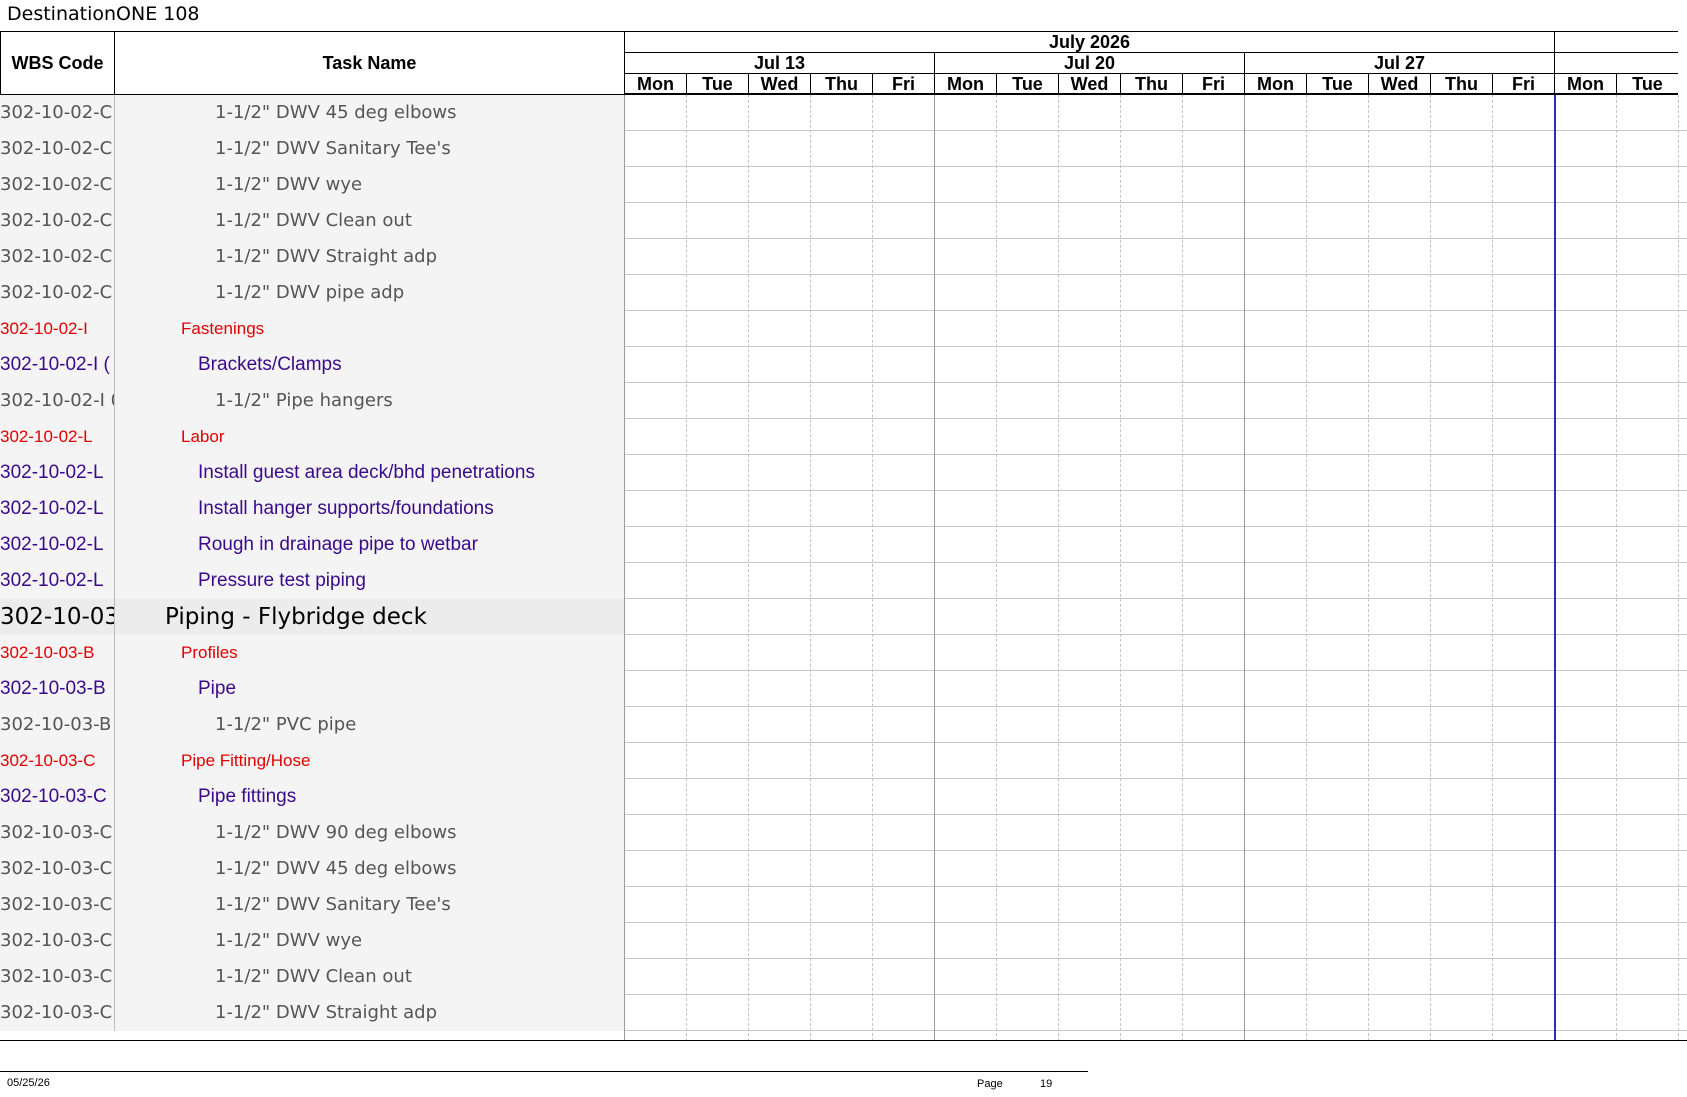  Describe the element at coordinates (1555, 568) in the screenshot. I see `today-marker-line` at that location.